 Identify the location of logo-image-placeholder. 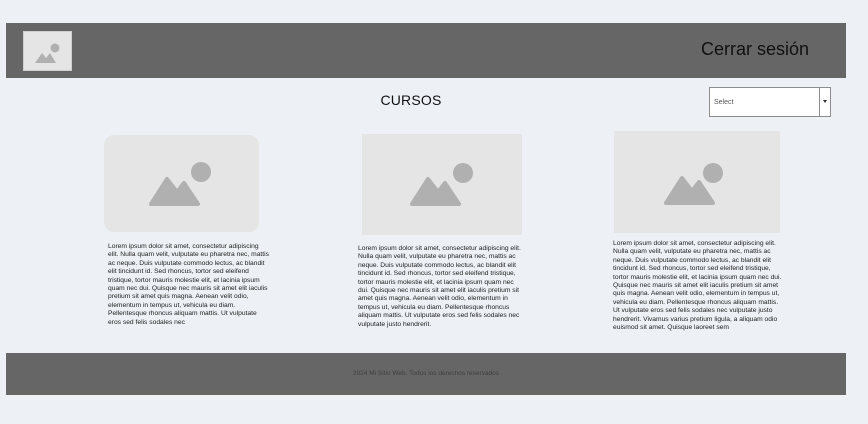
(47, 51).